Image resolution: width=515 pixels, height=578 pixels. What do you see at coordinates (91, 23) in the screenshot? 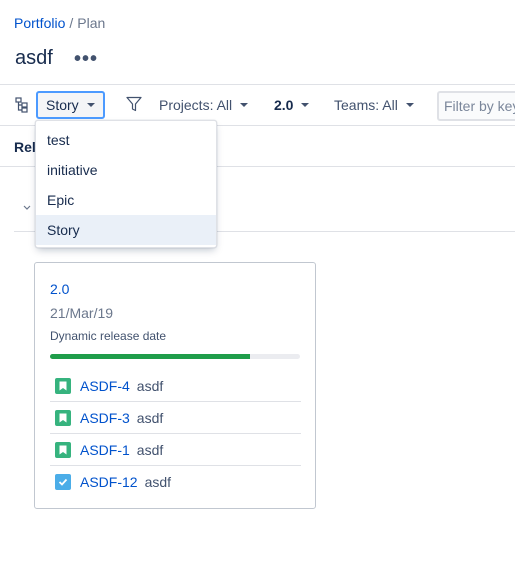
I see `breadcrumb-current: Plan` at bounding box center [91, 23].